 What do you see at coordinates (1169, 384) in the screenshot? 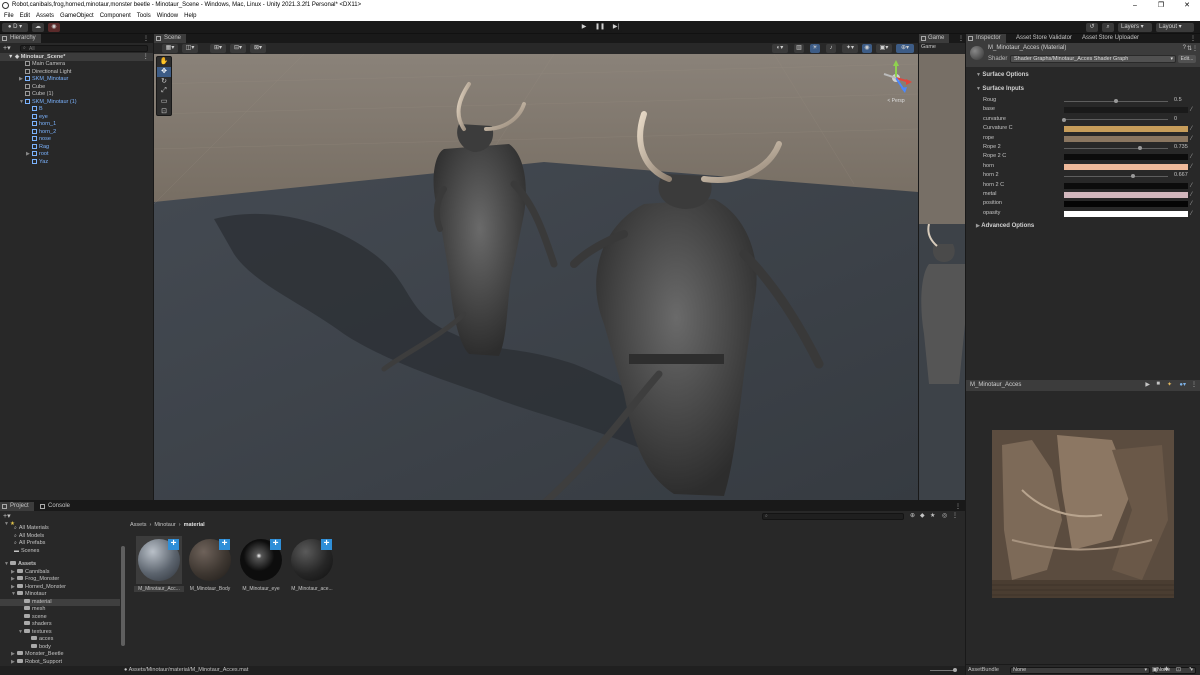
I see `light-icon: ✦` at bounding box center [1169, 384].